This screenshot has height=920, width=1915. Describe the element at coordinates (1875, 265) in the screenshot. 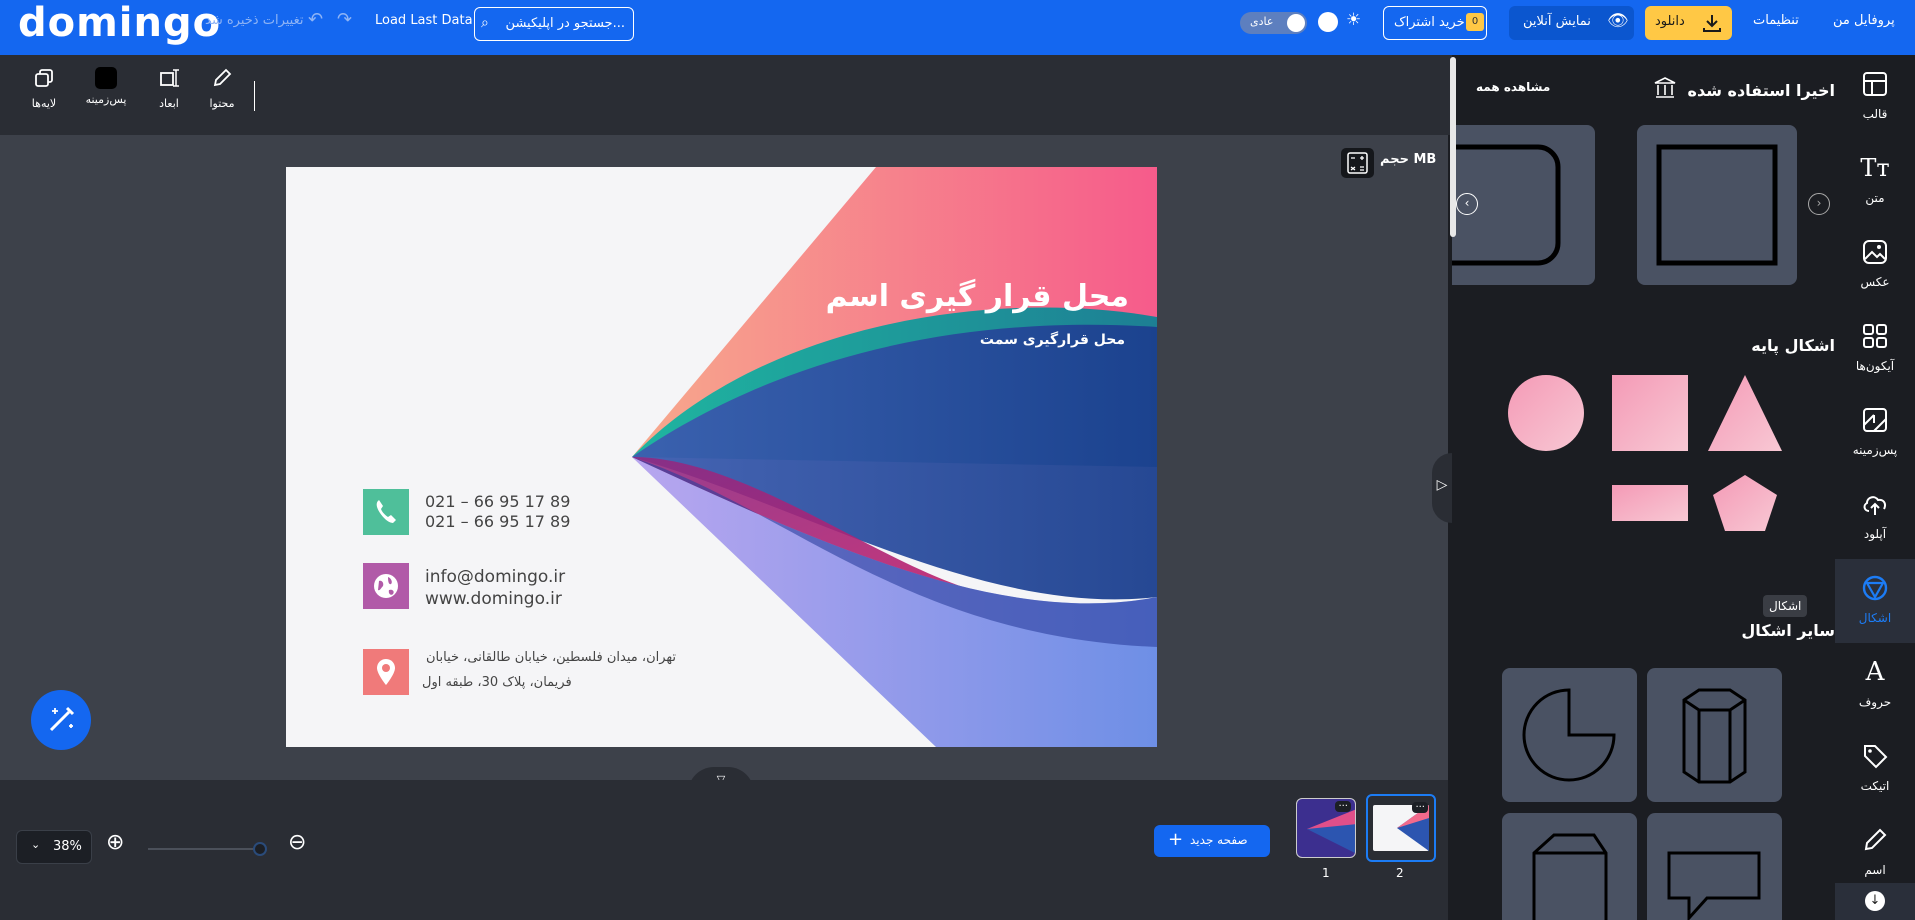

I see `rail-item-image: عکس` at that location.